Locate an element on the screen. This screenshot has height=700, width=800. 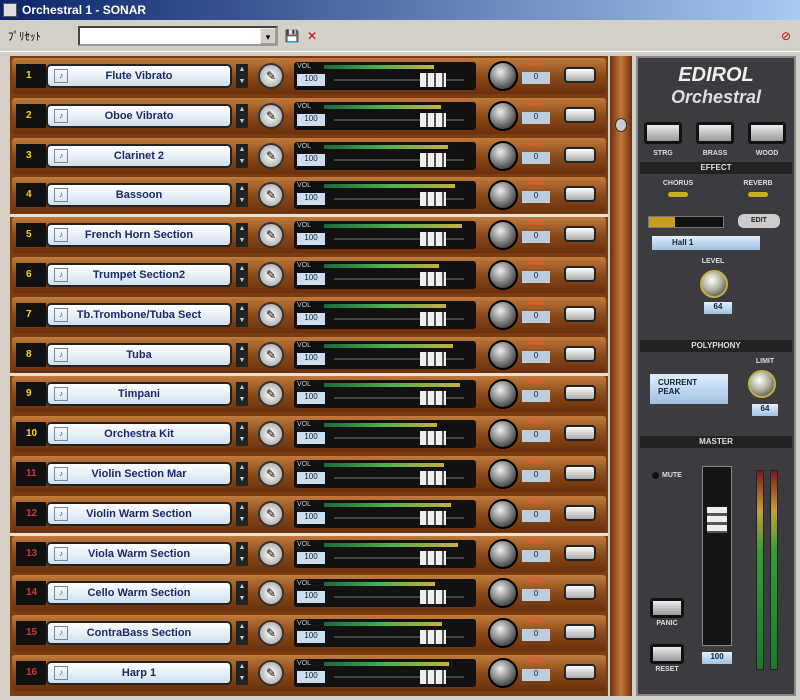
scroll-thumb is located at coordinates (621, 125).